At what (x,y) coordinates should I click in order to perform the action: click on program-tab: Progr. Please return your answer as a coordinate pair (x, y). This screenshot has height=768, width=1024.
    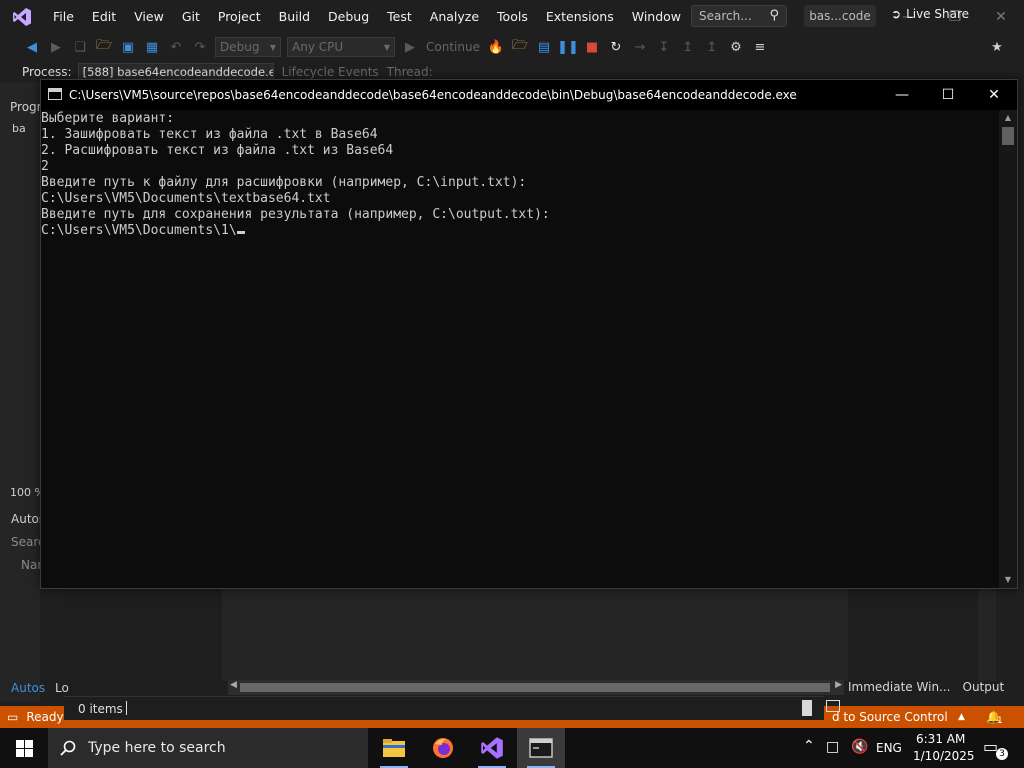
    Looking at the image, I should click on (26, 107).